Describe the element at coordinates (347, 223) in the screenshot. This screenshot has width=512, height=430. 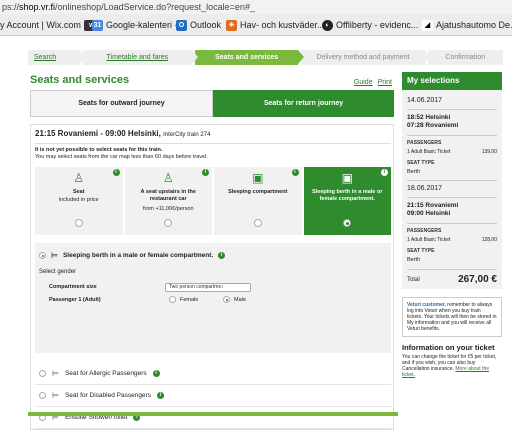
I see `car-radio-selected` at that location.